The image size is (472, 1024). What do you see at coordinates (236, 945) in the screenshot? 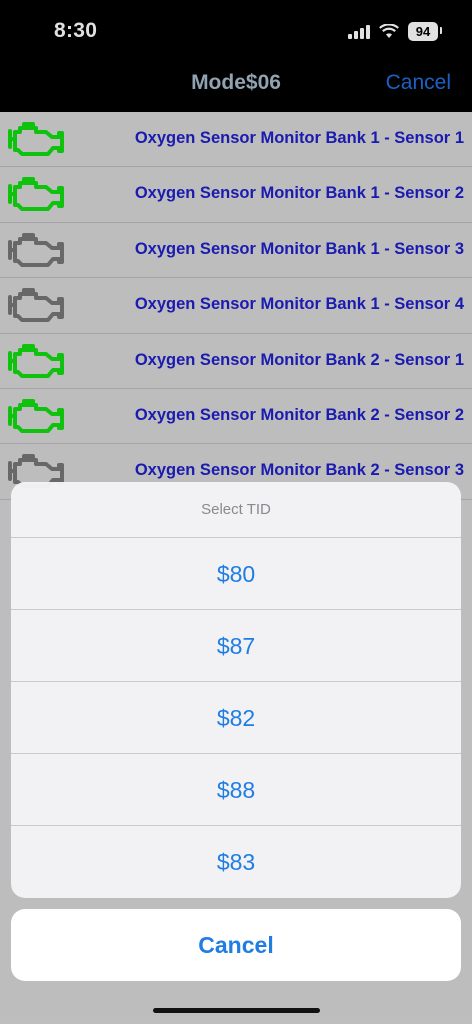
I see `sheet-cancel-button: Cancel` at bounding box center [236, 945].